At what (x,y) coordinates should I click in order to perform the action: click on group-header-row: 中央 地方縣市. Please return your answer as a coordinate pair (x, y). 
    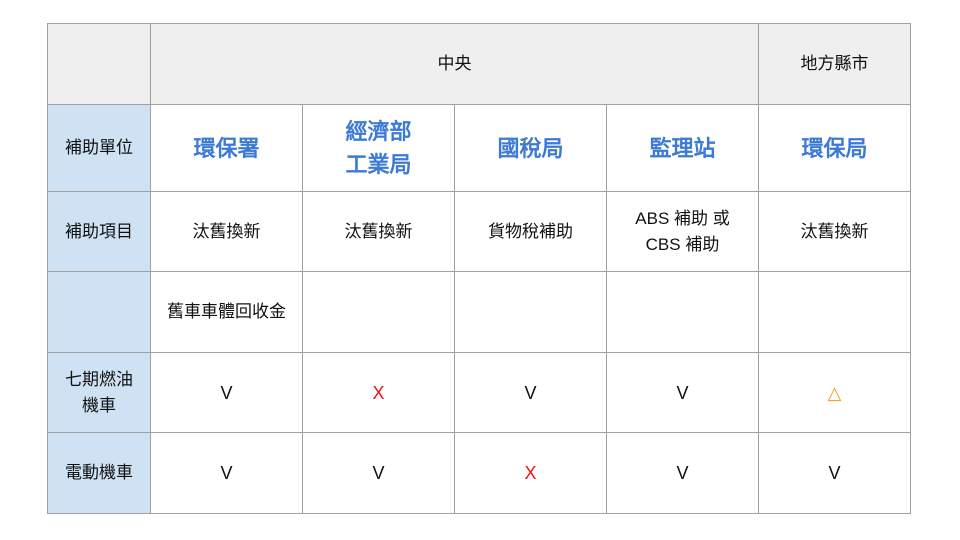
    Looking at the image, I should click on (479, 64).